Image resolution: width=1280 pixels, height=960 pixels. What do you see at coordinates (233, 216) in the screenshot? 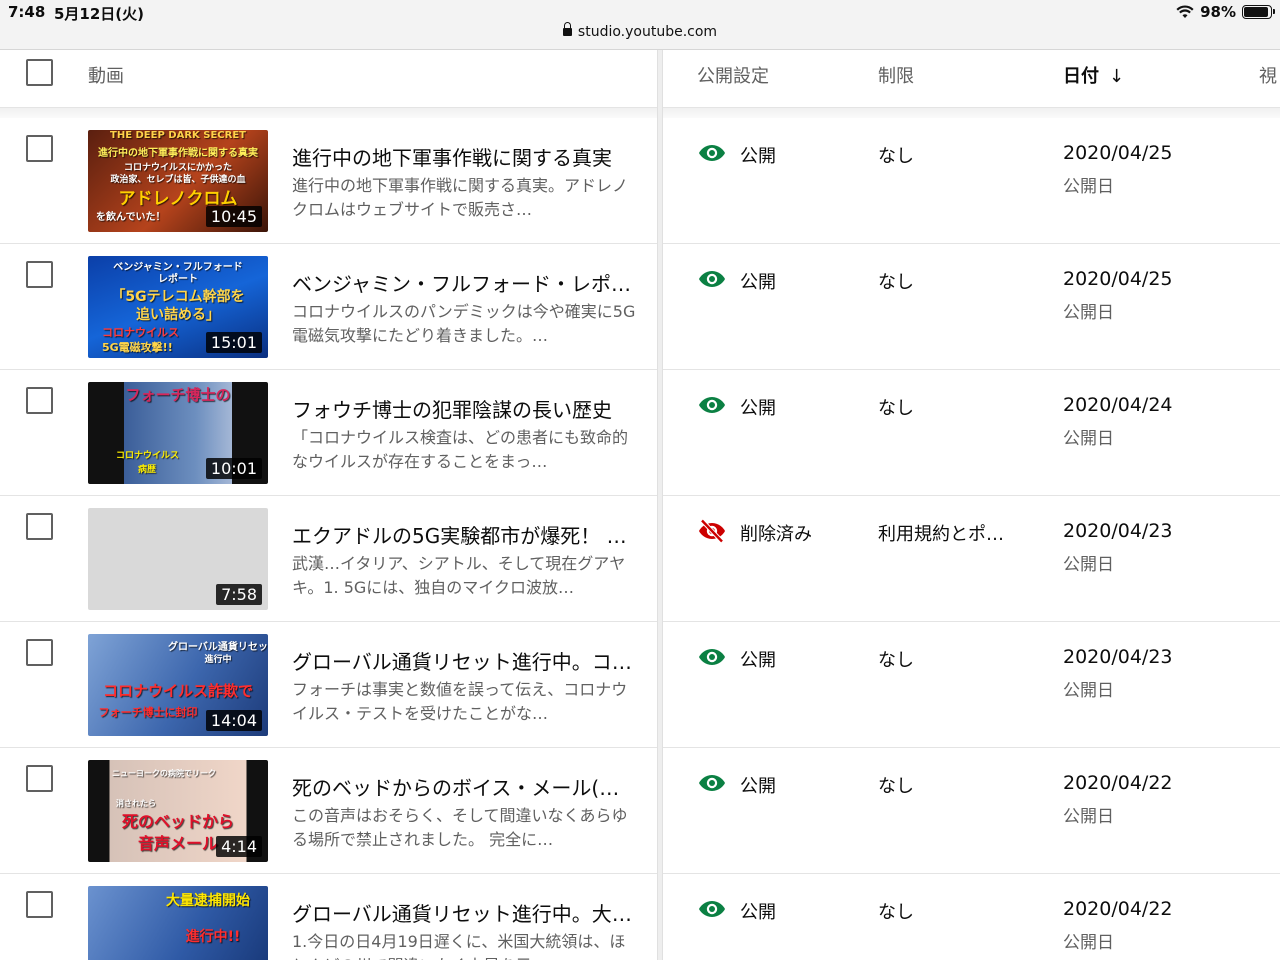
I see `video-duration: 10:45` at bounding box center [233, 216].